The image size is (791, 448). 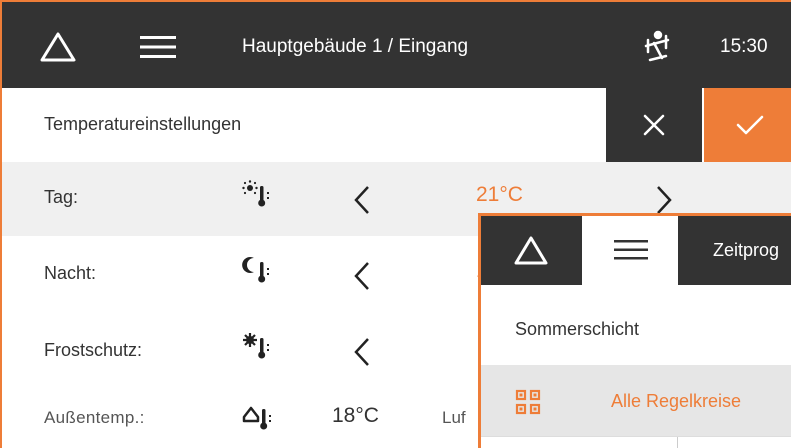 I want to click on grid-icon, so click(x=528, y=402).